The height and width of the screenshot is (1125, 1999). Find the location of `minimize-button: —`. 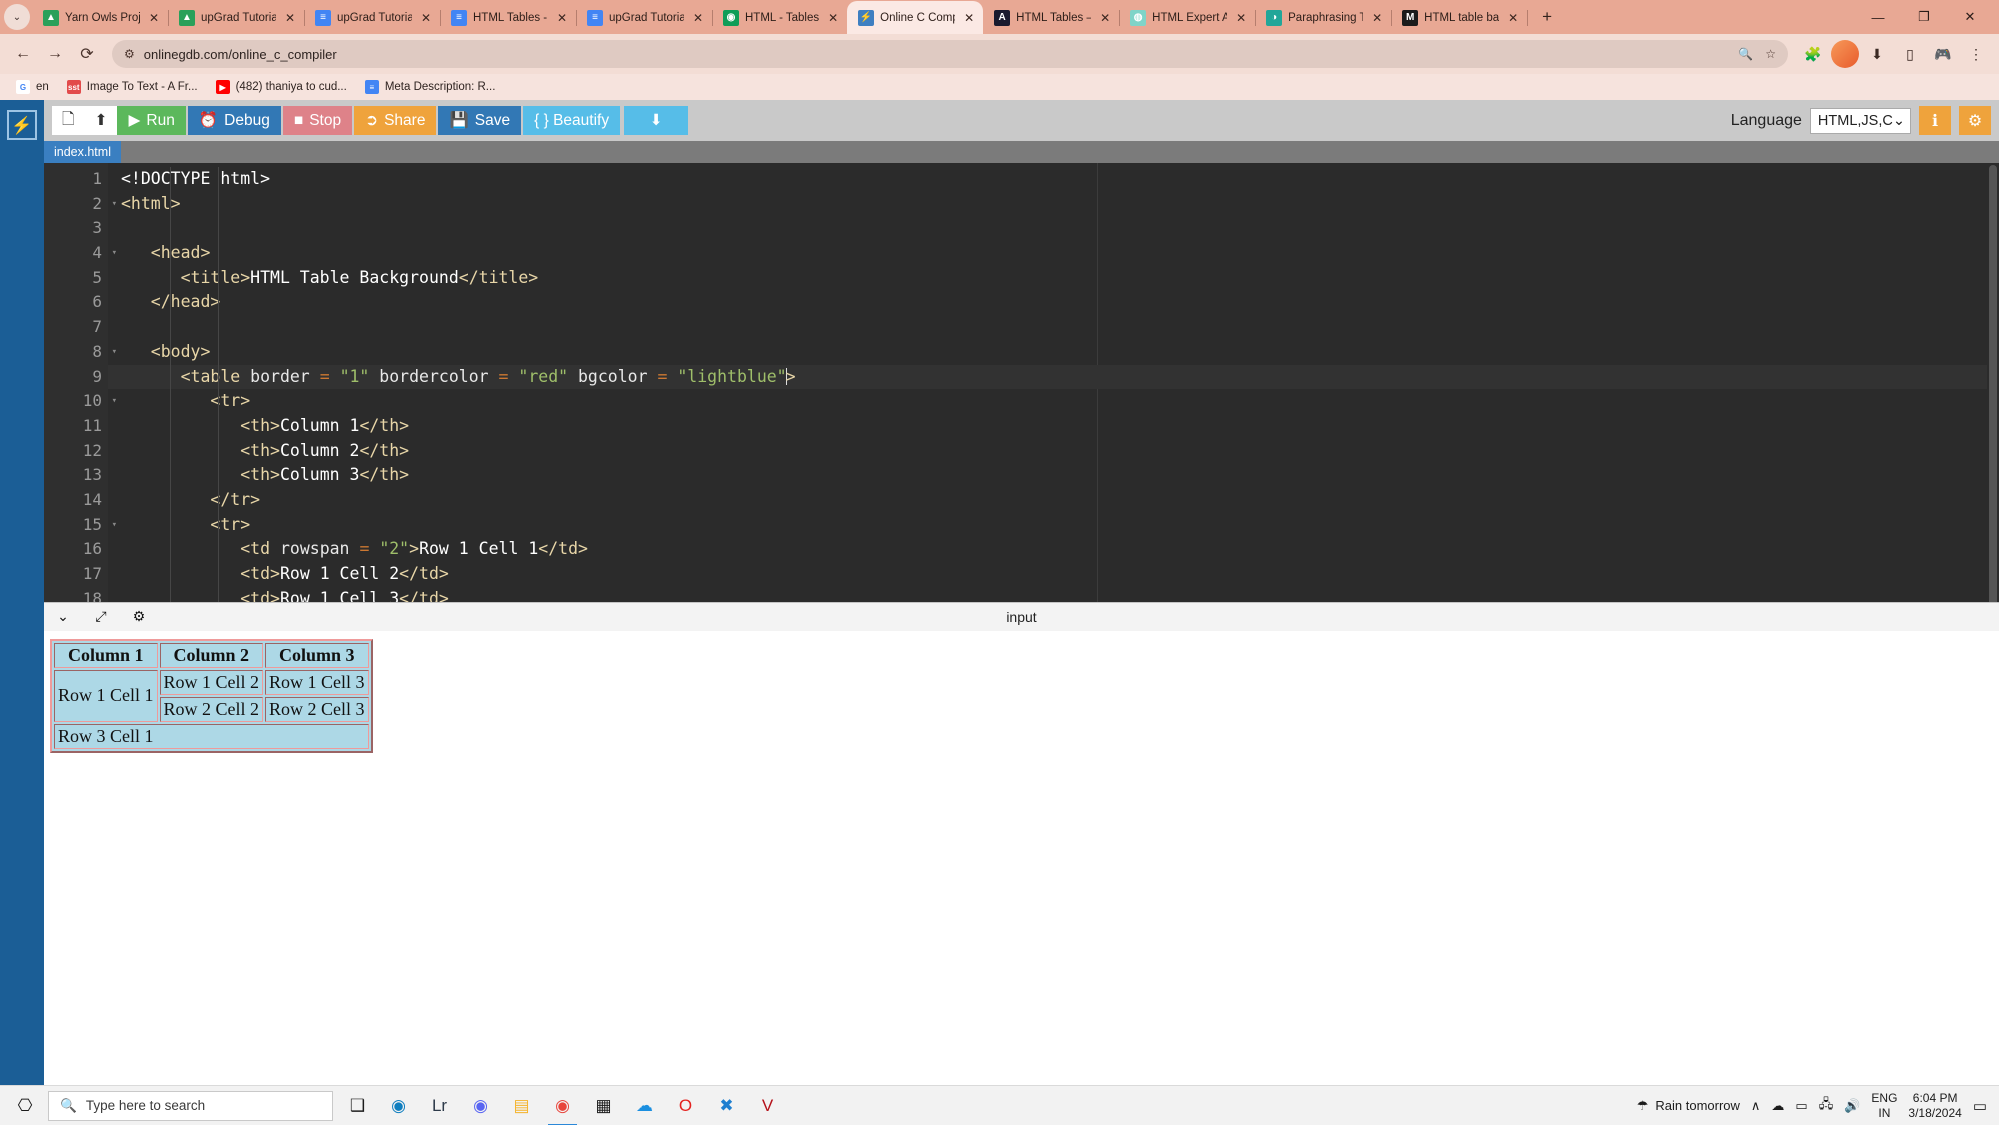

minimize-button: — is located at coordinates (1878, 17).